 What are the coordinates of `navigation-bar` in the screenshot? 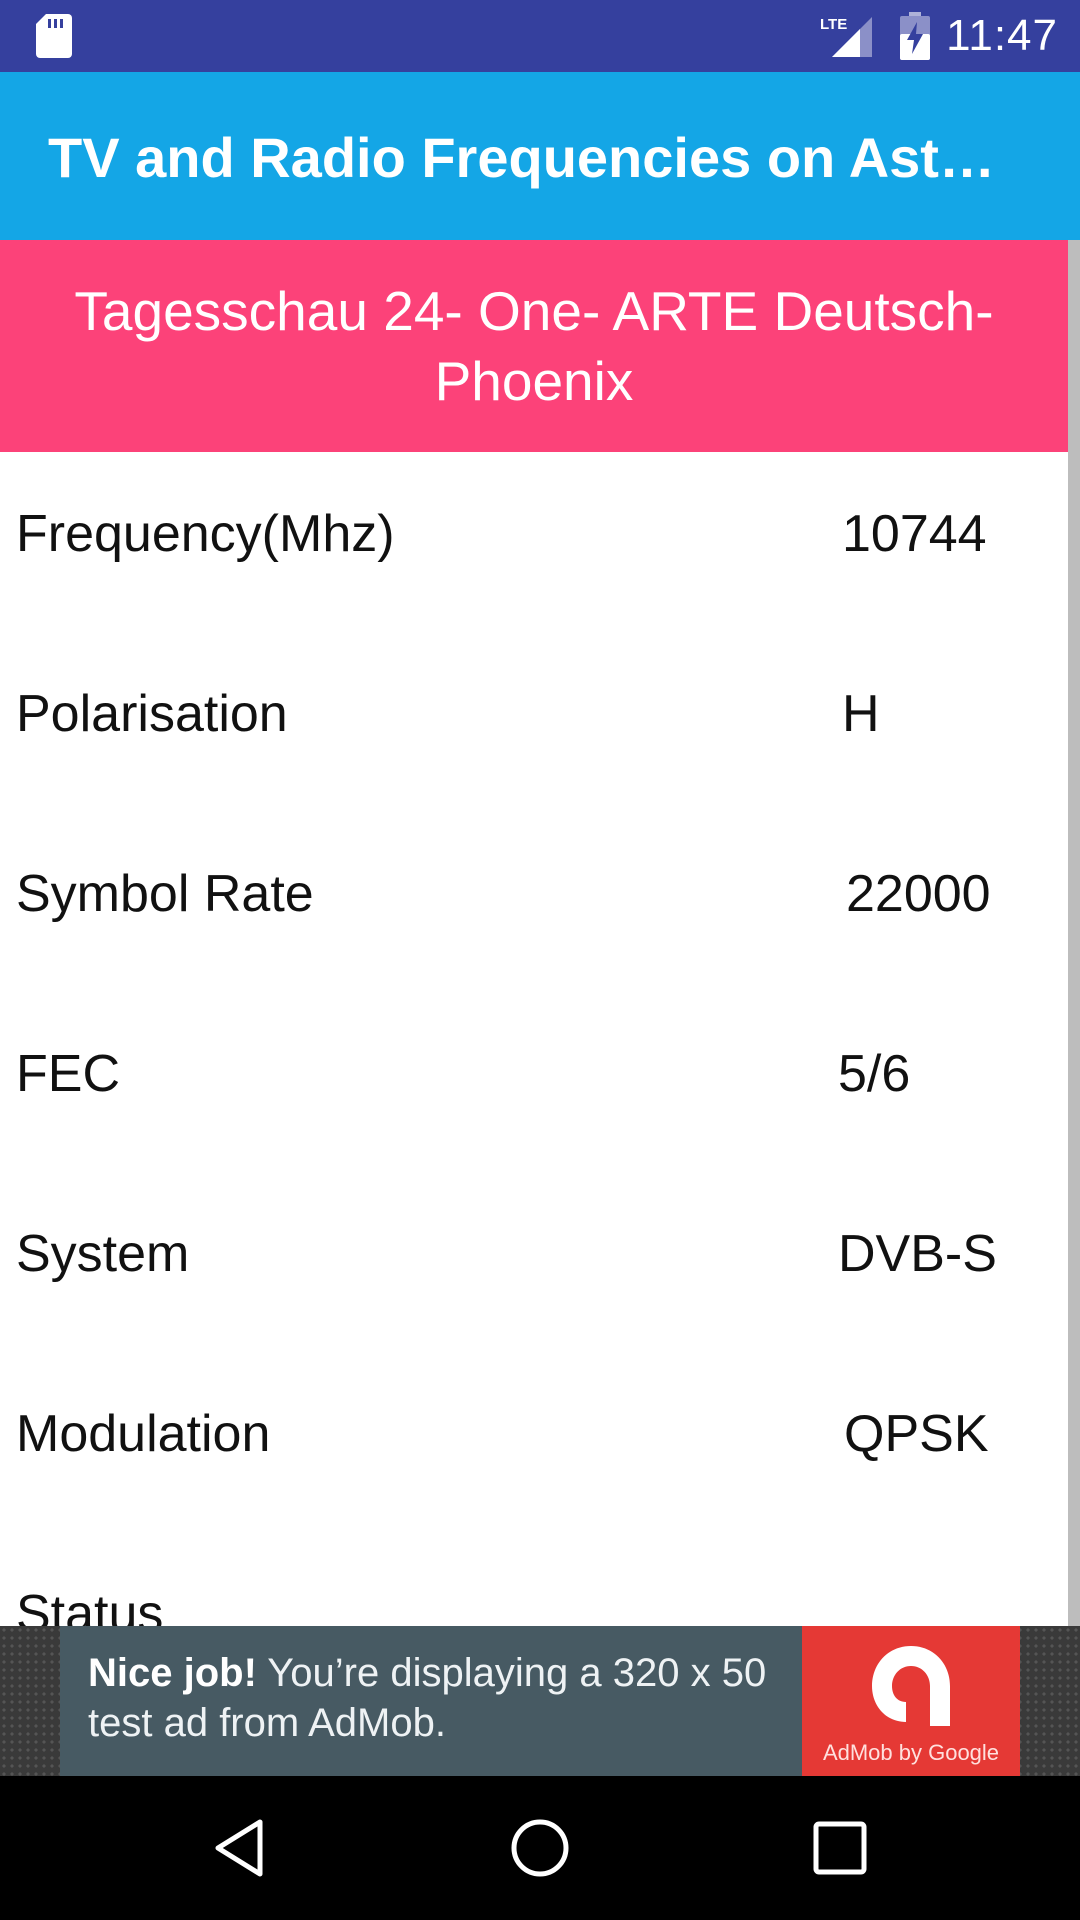 It's located at (540, 1848).